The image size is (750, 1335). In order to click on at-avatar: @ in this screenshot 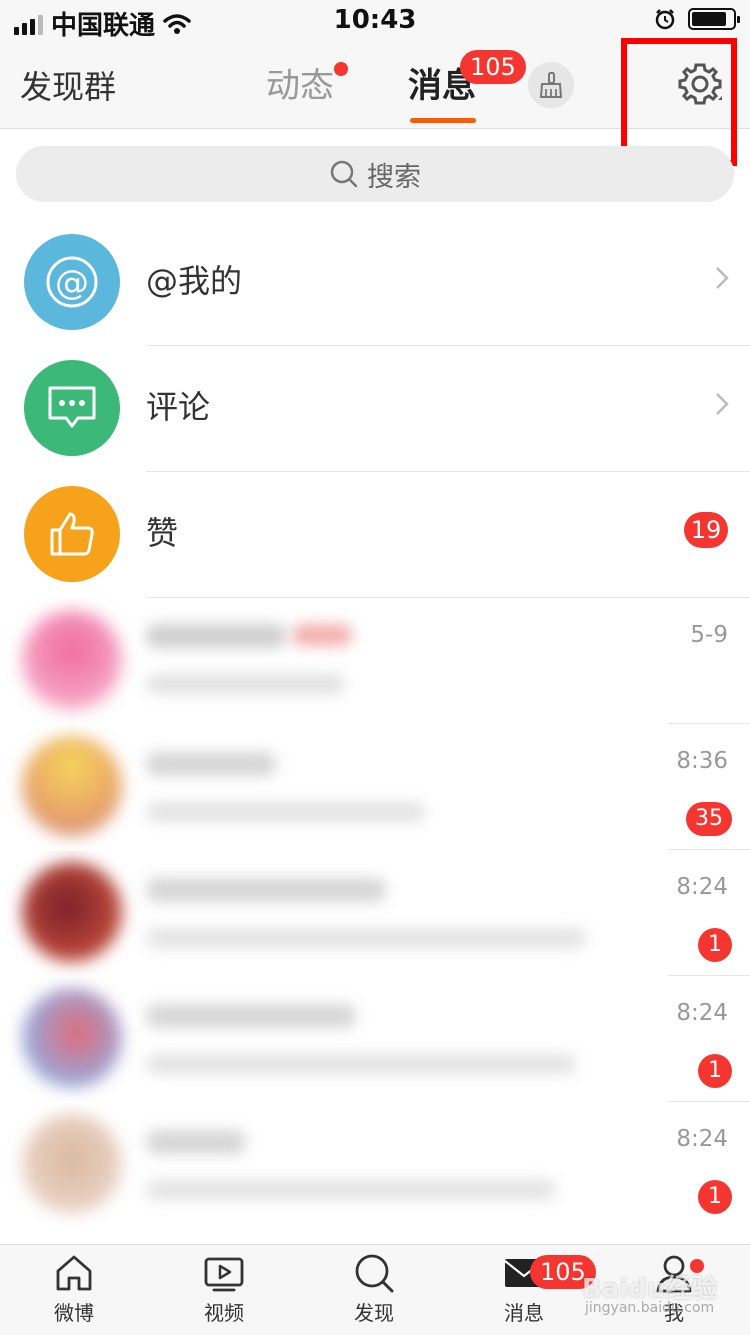, I will do `click(72, 282)`.